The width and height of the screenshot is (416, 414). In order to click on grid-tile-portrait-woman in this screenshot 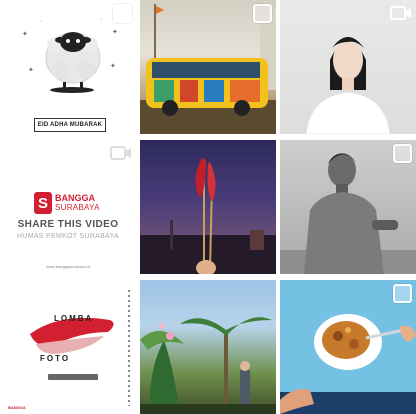, I will do `click(348, 67)`.